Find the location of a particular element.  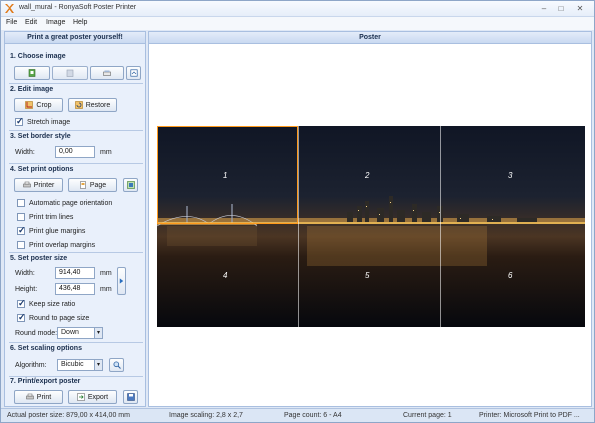

keep-ratio-checkbox: Keep size ratio is located at coordinates (46, 303).